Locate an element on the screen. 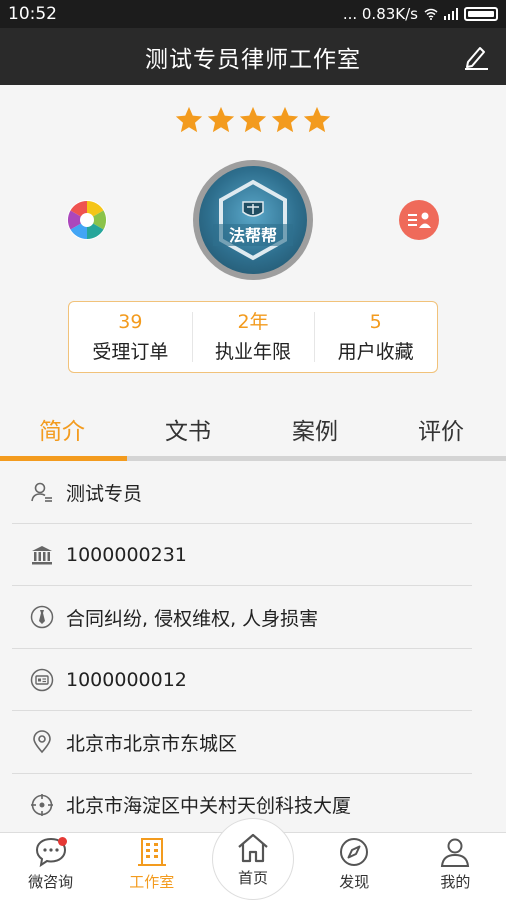 This screenshot has height=900, width=506. practice-areas: 合同纠纷, 侵权维权, 人身损害 is located at coordinates (192, 618).